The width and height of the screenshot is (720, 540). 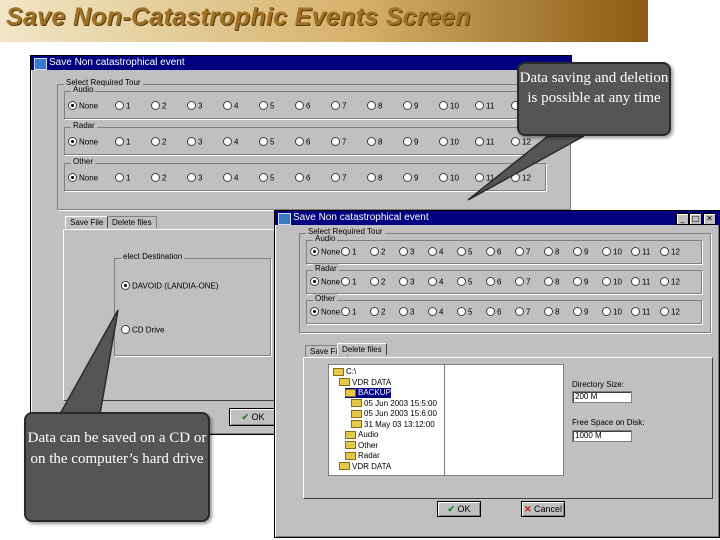 What do you see at coordinates (88, 362) in the screenshot?
I see `bottom-callout-pointer` at bounding box center [88, 362].